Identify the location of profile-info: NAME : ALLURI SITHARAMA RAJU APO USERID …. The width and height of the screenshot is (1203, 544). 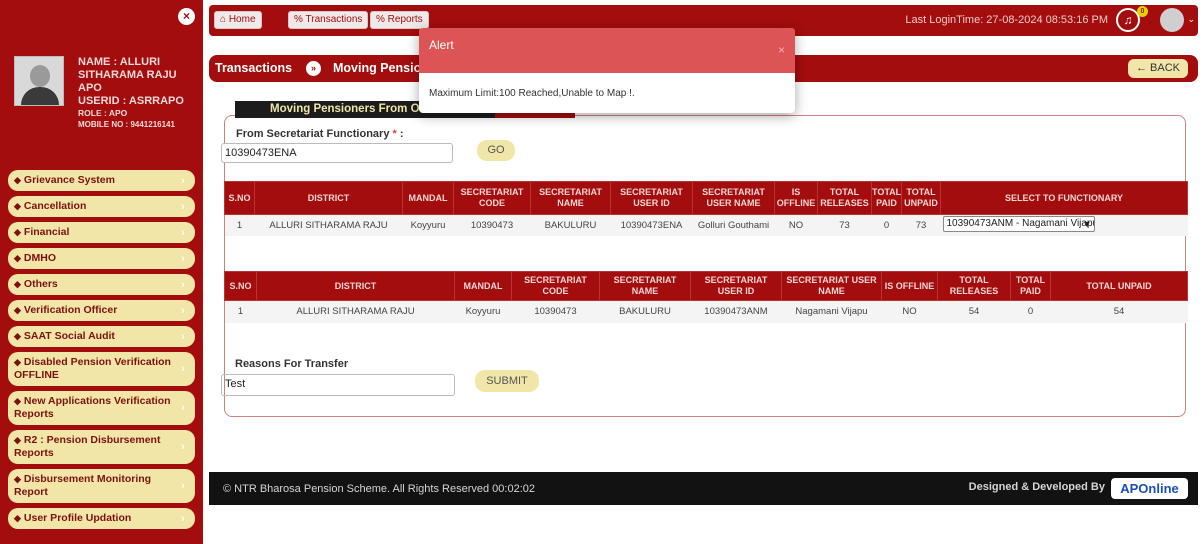
(138, 93).